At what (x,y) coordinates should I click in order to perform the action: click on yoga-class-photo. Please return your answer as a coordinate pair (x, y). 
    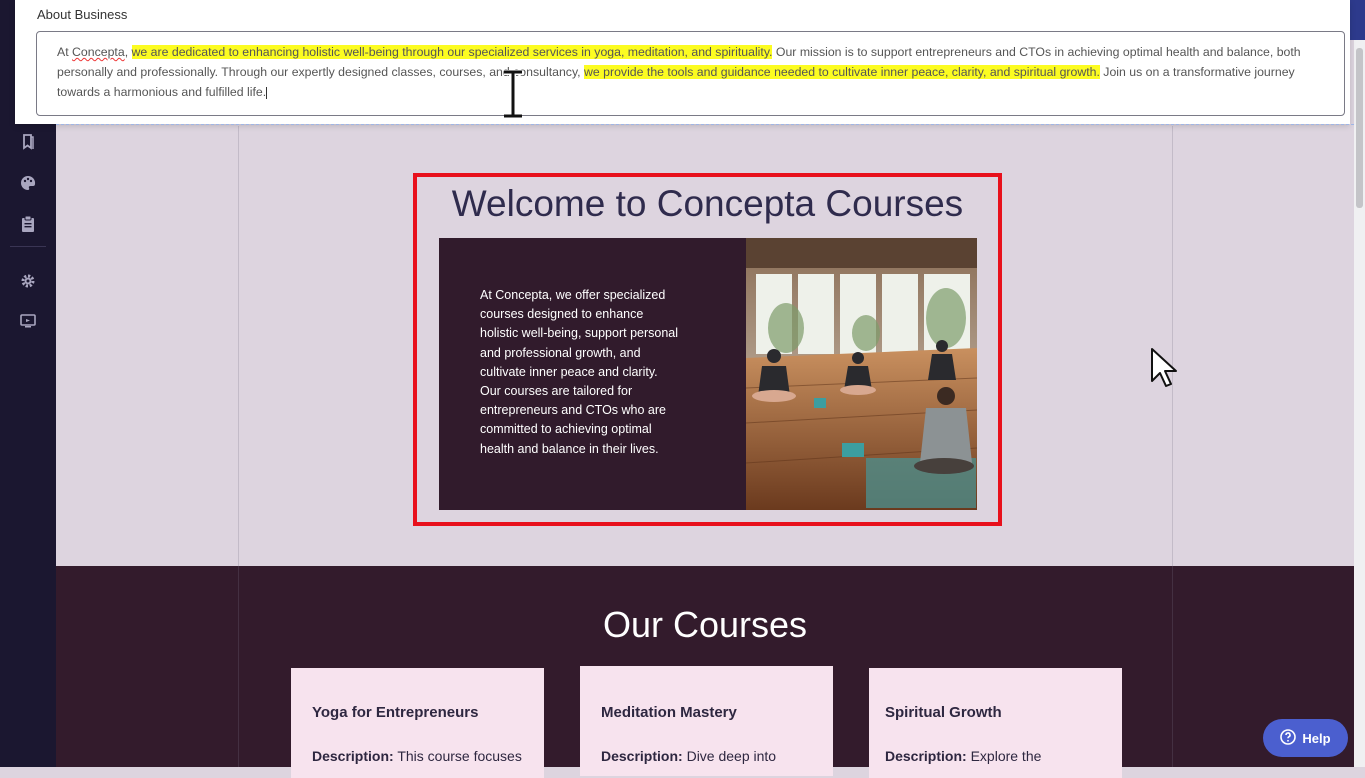
    Looking at the image, I should click on (861, 374).